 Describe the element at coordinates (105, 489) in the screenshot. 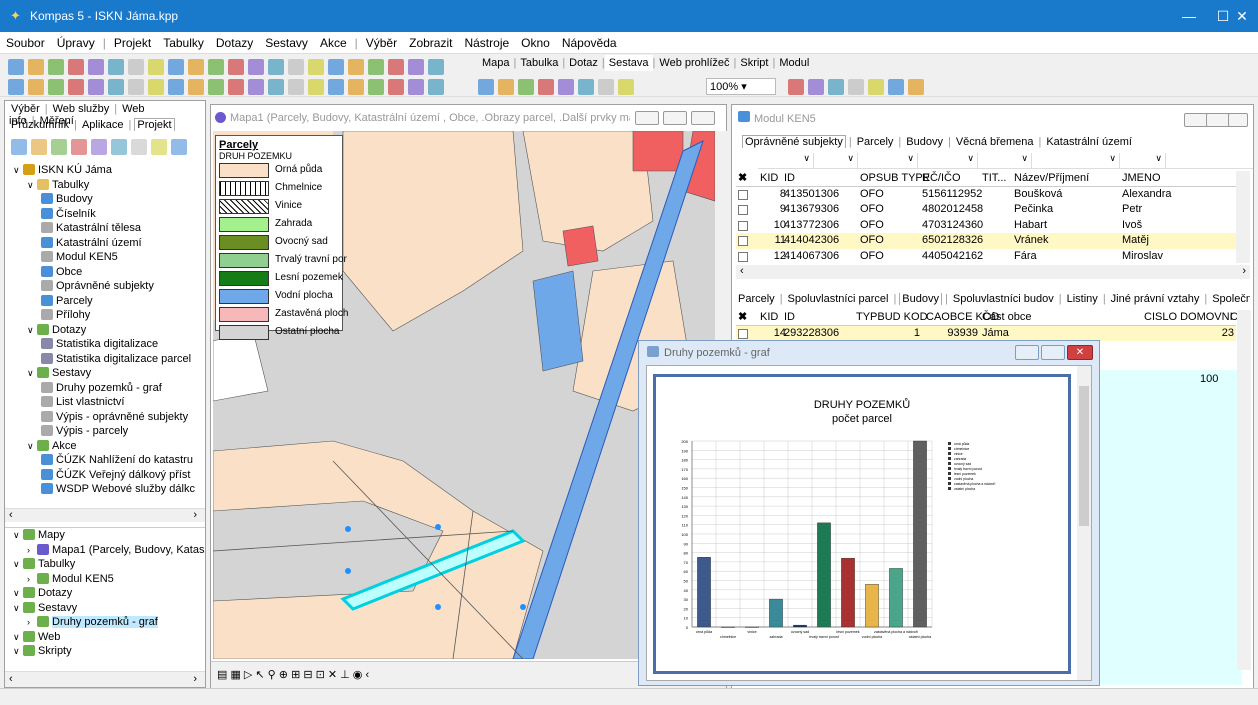

I see `tree-item-wsdp-webove-sluzby-dalkc: WSDP Webové služby dálkc` at that location.